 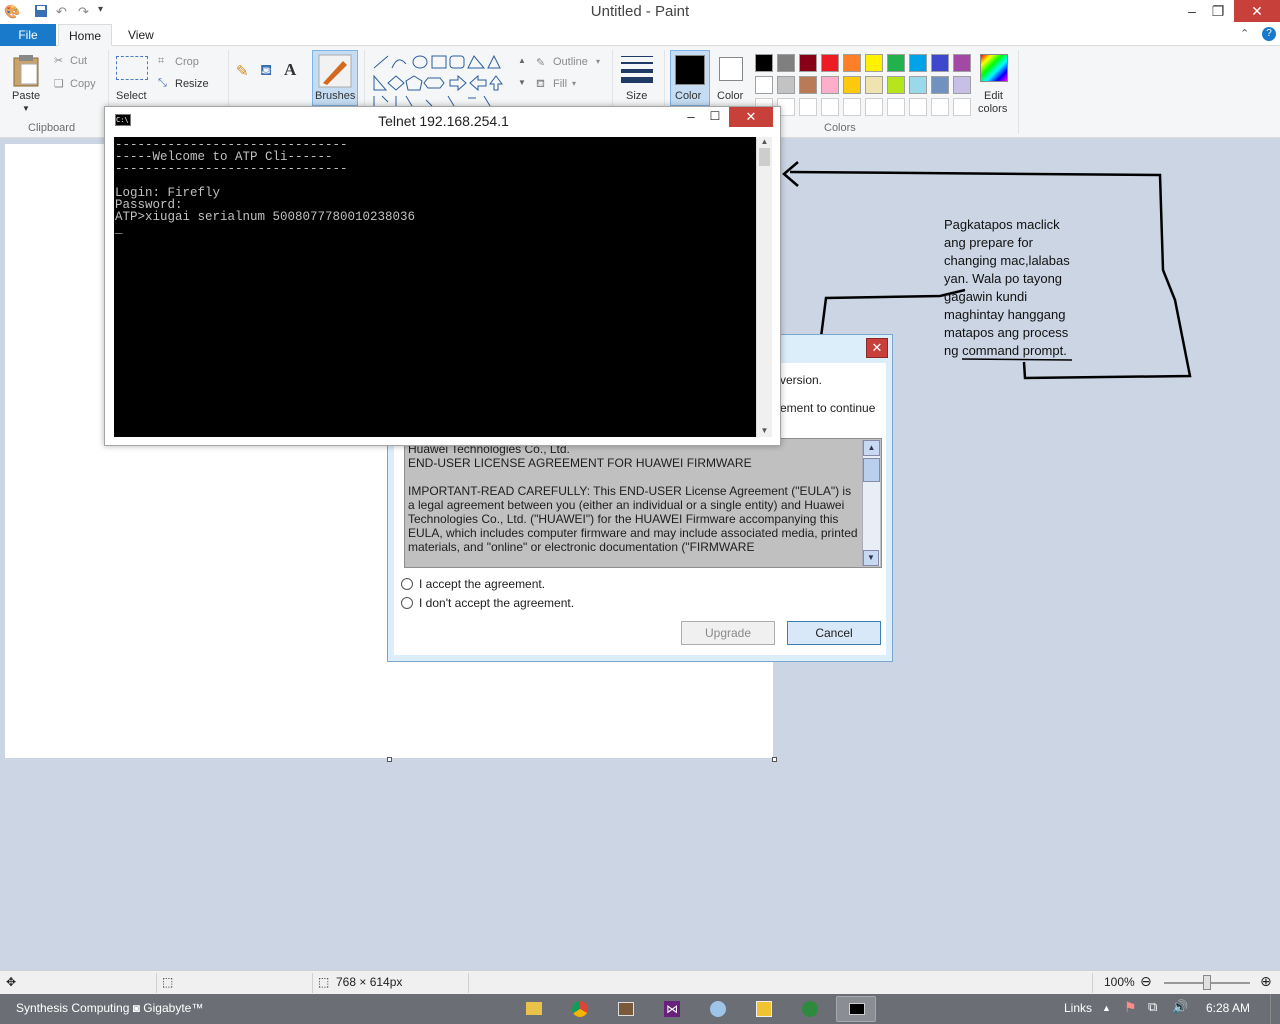 What do you see at coordinates (168, 982) in the screenshot?
I see `selection-size-icon: ⬚` at bounding box center [168, 982].